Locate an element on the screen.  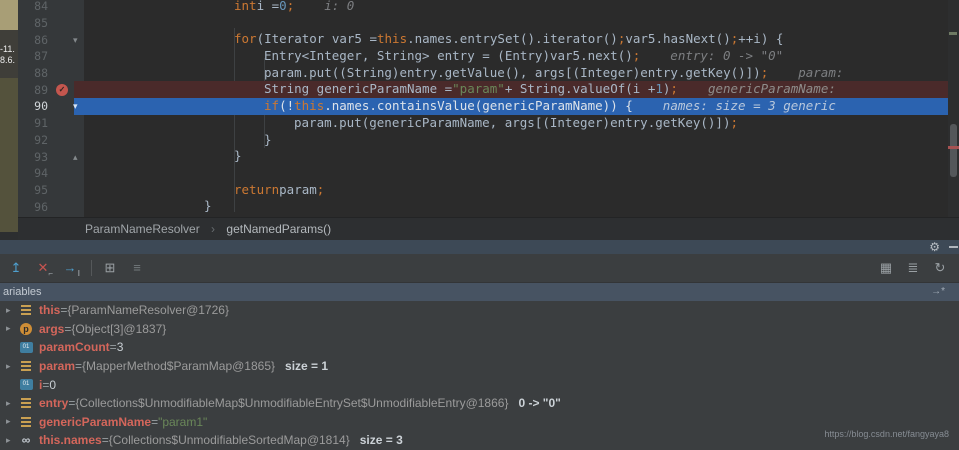
variable-value: {MapperMethod$ParamMap@1865} is located at coordinates (179, 366).